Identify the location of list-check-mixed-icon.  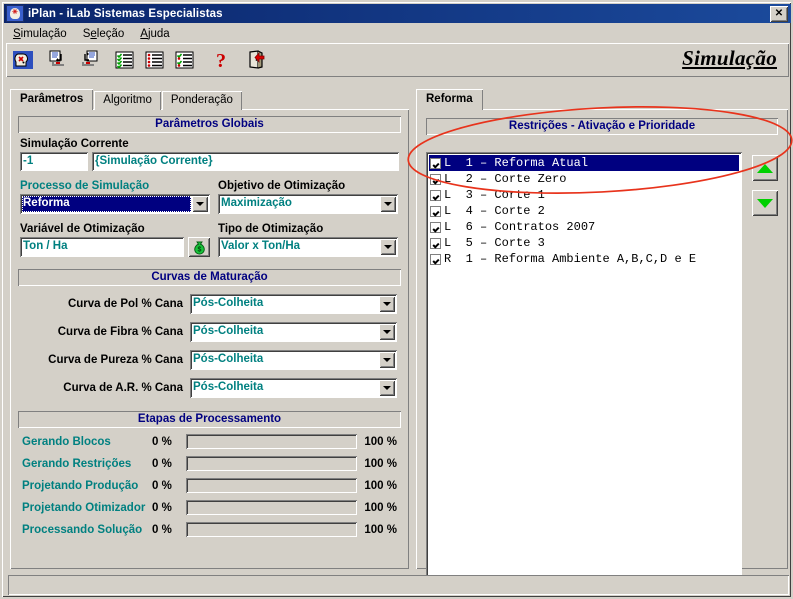
(185, 60).